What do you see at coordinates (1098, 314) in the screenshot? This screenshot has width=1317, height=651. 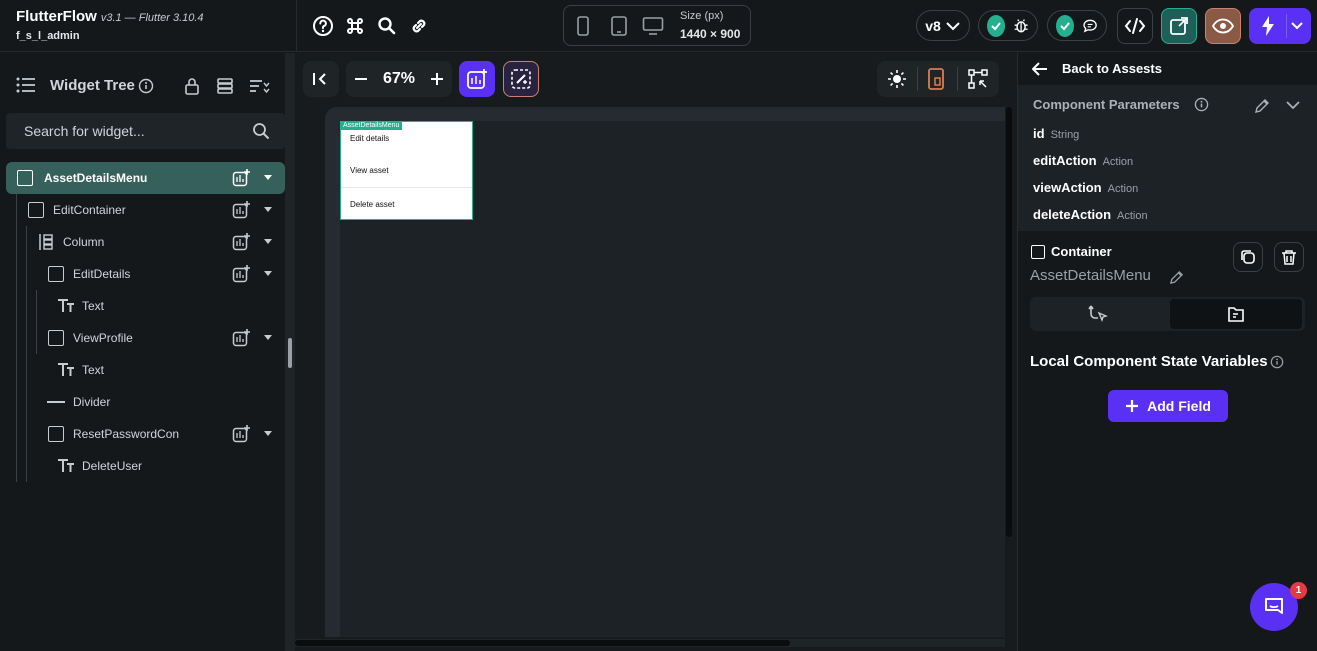 I see `actions-tab-icon` at bounding box center [1098, 314].